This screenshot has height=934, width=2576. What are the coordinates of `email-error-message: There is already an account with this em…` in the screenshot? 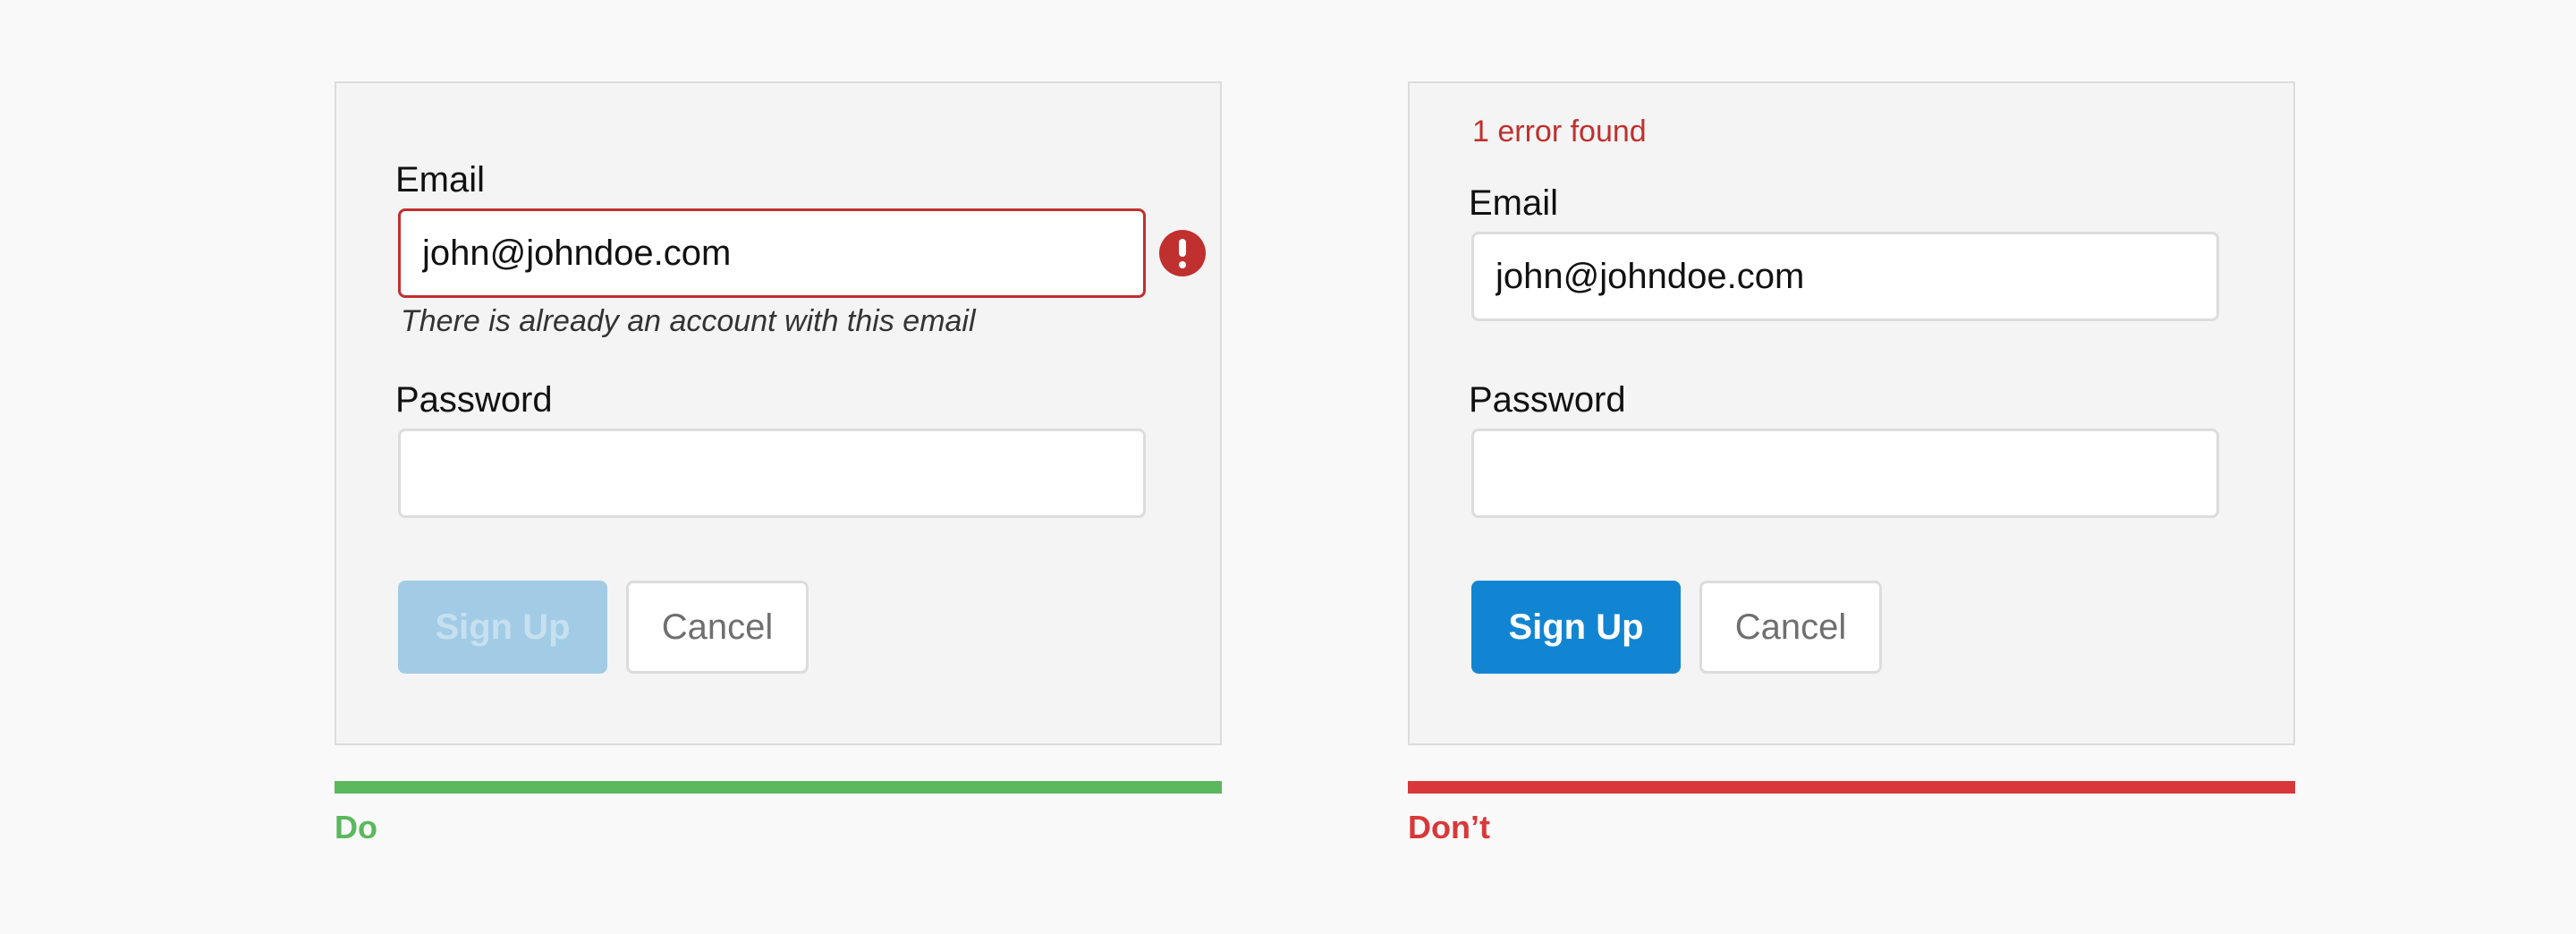 It's located at (688, 321).